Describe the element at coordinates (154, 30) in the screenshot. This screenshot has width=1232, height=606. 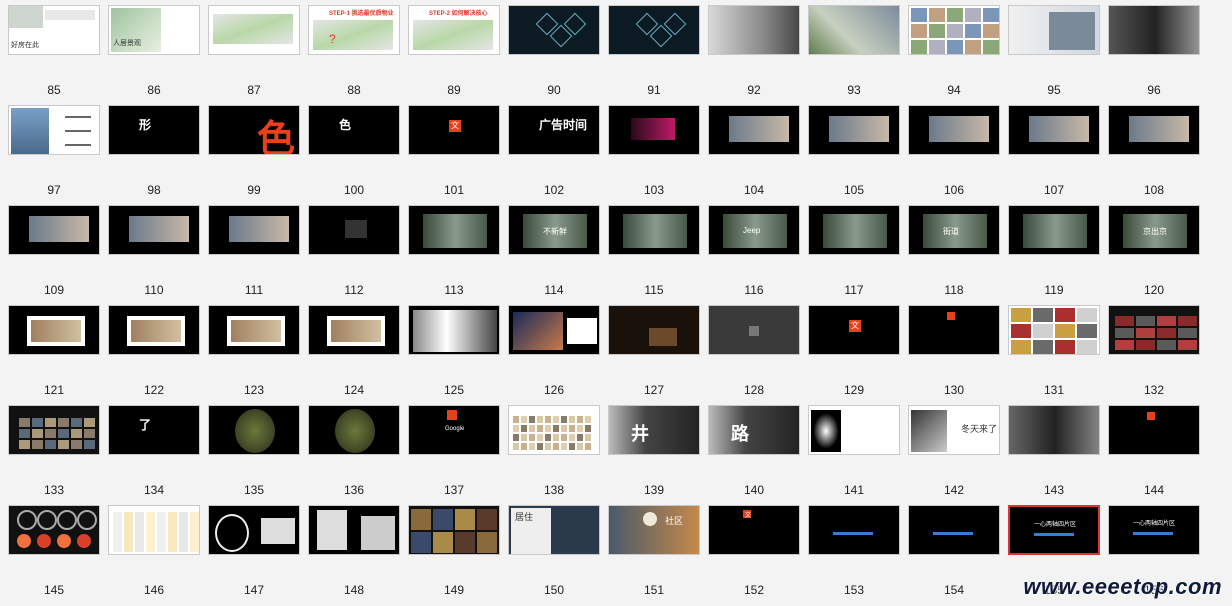
I see `slide-thumbnail: 人居景观` at that location.